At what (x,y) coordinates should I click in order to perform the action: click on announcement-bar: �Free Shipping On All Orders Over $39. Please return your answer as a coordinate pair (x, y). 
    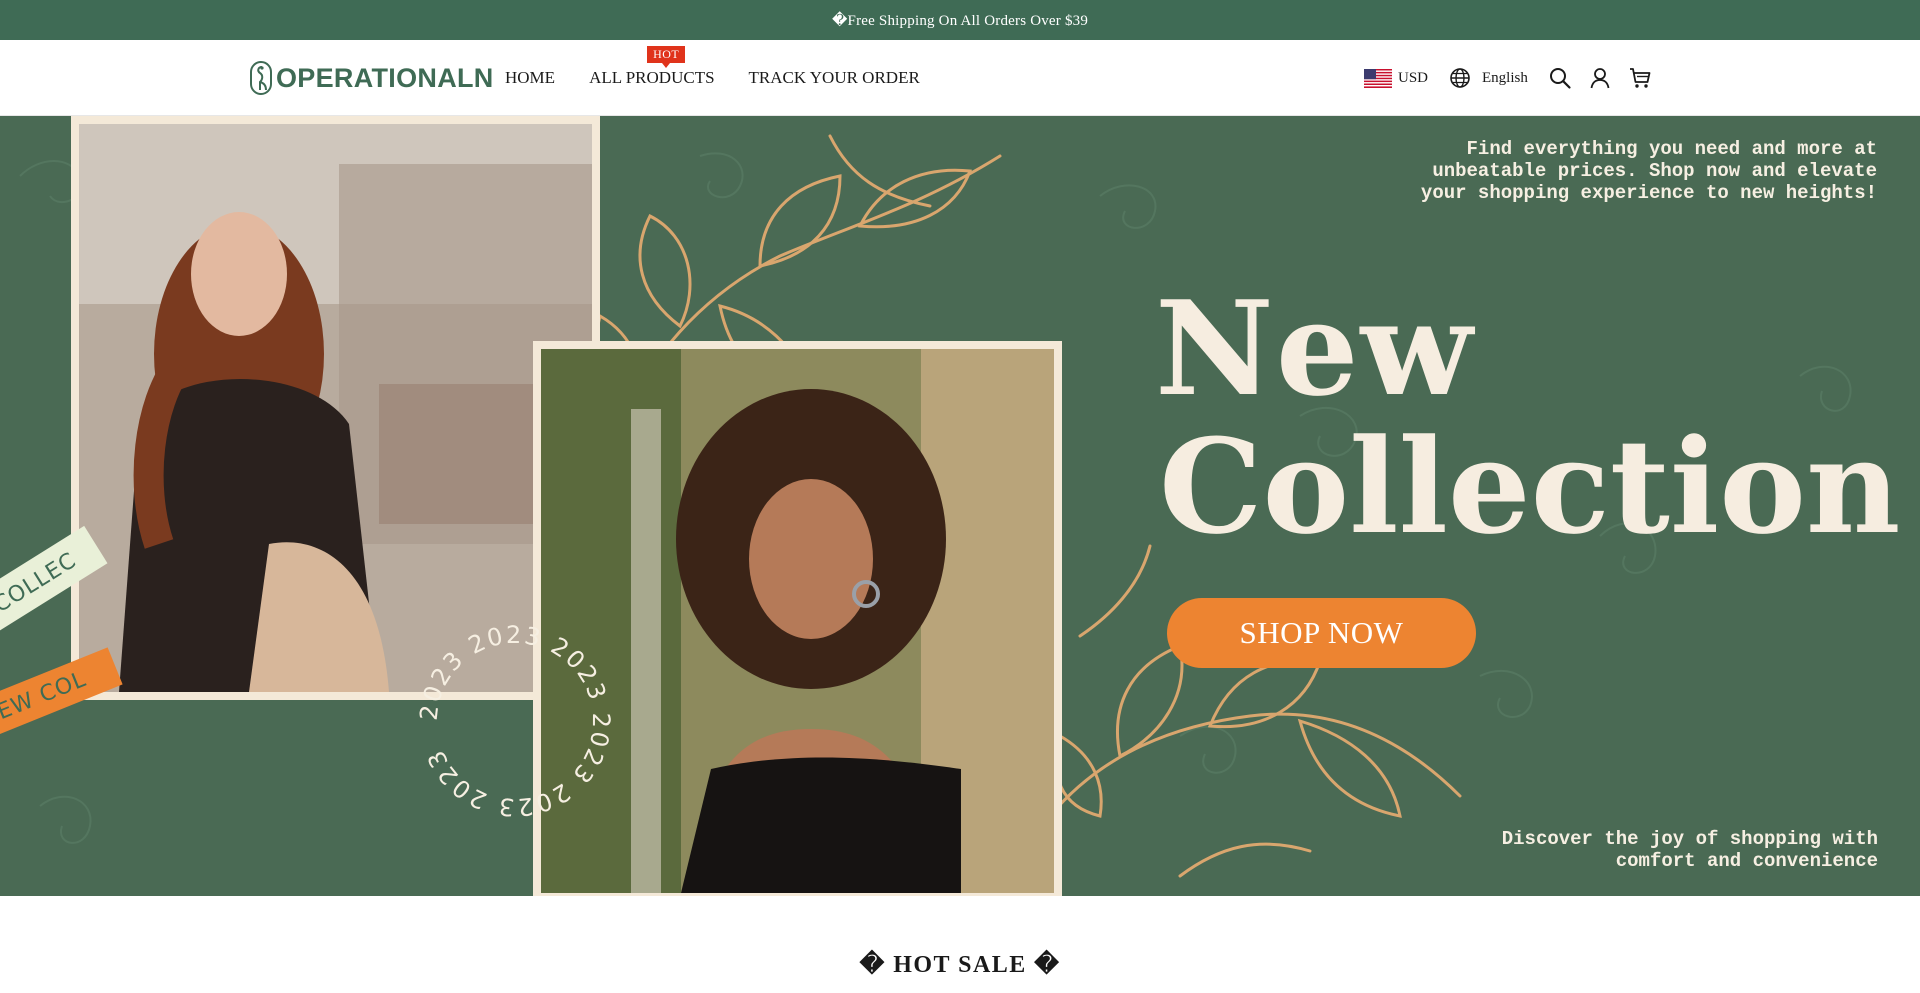
    Looking at the image, I should click on (960, 20).